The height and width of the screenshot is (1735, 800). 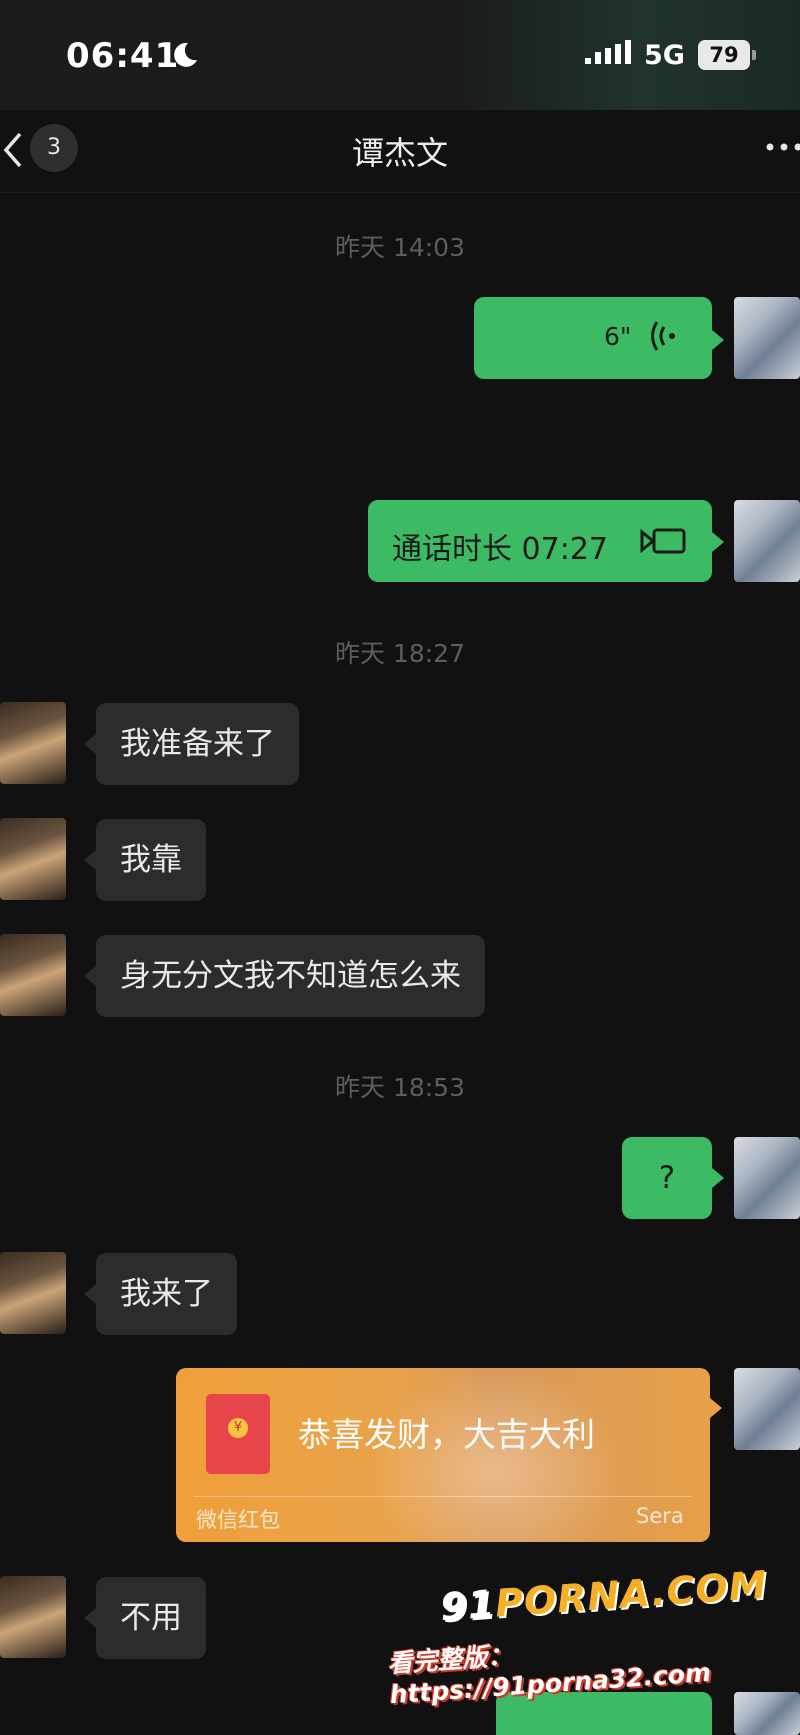 I want to click on message-bubble: ?, so click(x=667, y=1178).